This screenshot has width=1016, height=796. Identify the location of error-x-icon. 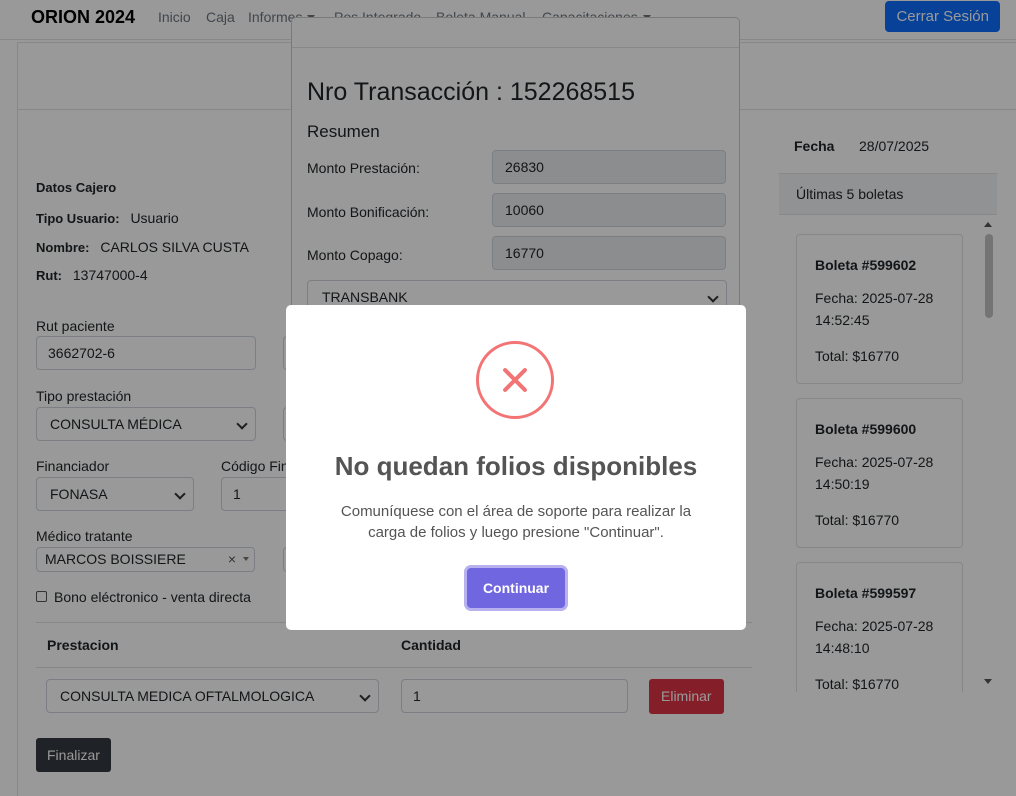
(515, 380).